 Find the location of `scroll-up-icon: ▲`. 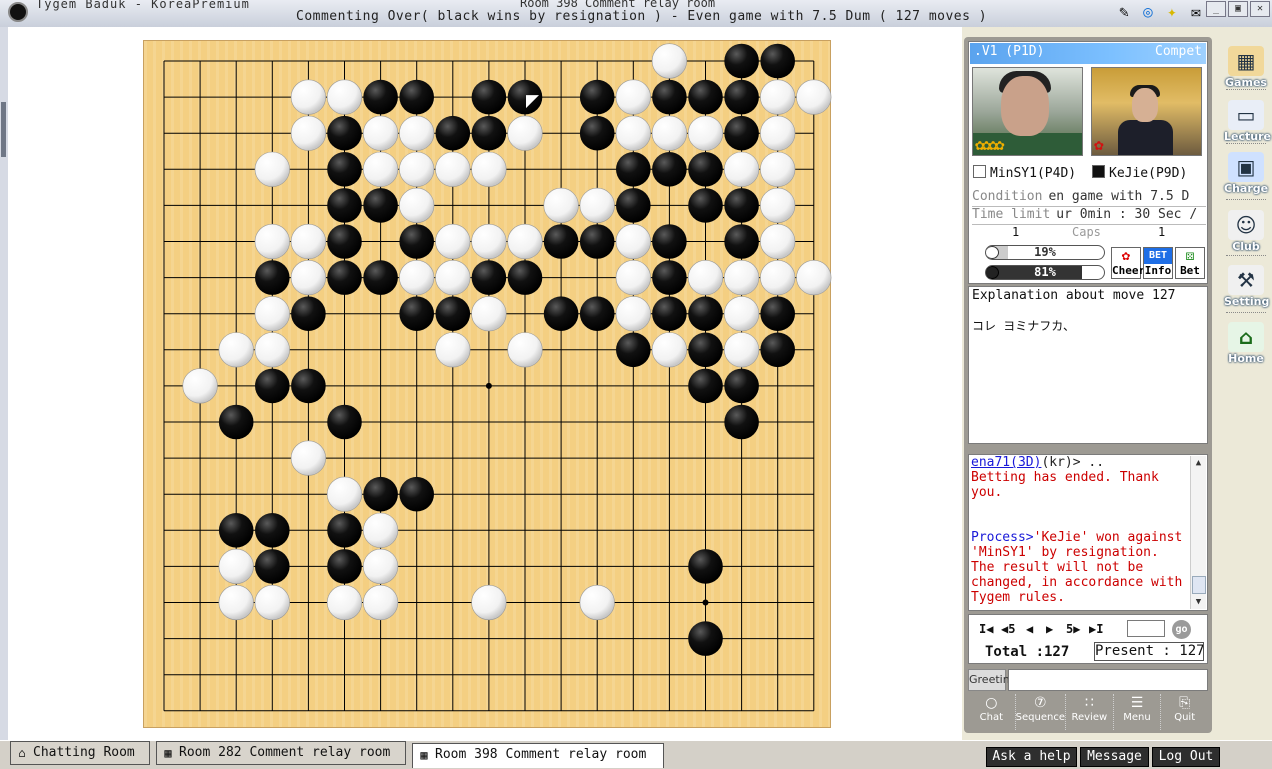

scroll-up-icon: ▲ is located at coordinates (1198, 463).